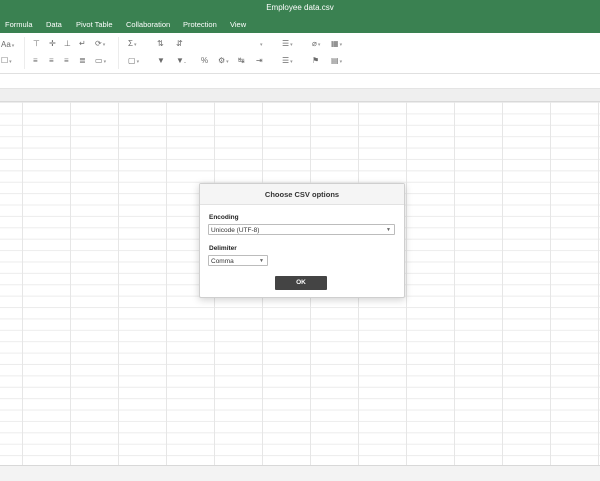 This screenshot has height=481, width=600. Describe the element at coordinates (302, 194) in the screenshot. I see `dialog-title: Choose CSV options` at that location.